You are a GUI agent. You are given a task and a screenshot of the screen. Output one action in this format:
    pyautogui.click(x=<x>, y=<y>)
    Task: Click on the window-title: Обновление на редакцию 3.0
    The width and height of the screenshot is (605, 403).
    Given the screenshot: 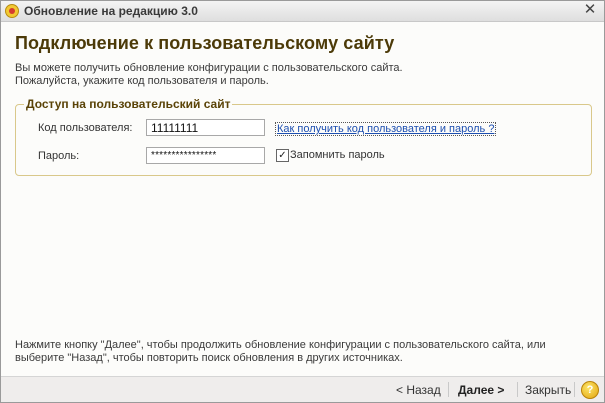 What is the action you would take?
    pyautogui.click(x=111, y=11)
    